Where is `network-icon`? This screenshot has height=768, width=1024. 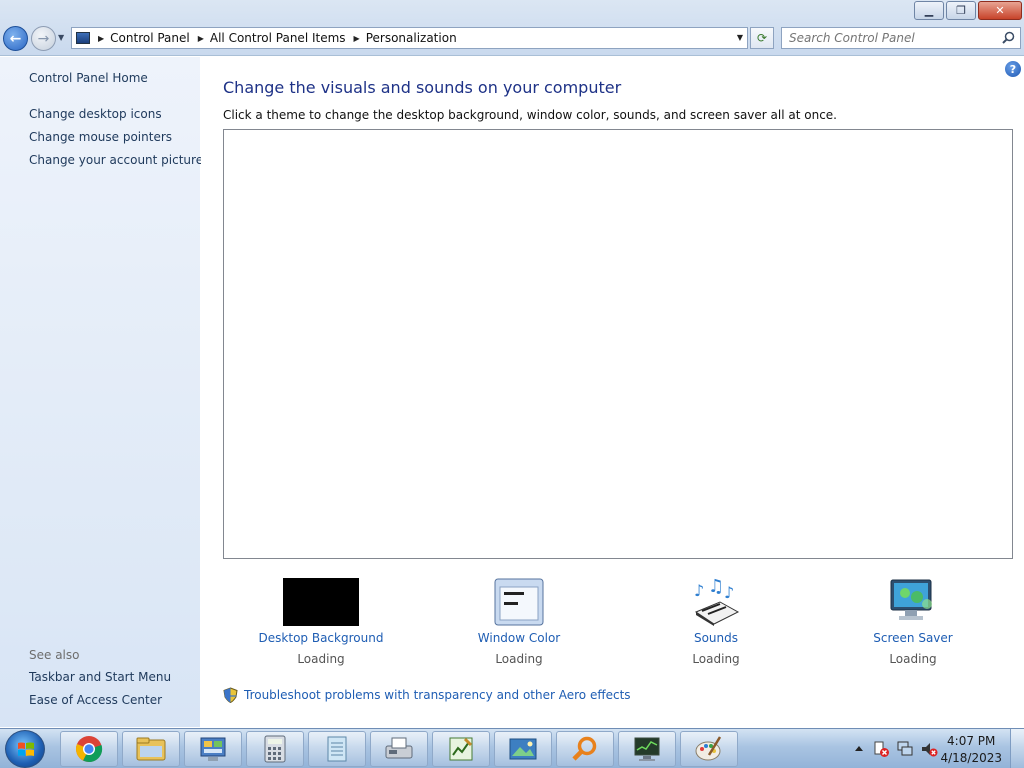 network-icon is located at coordinates (905, 749).